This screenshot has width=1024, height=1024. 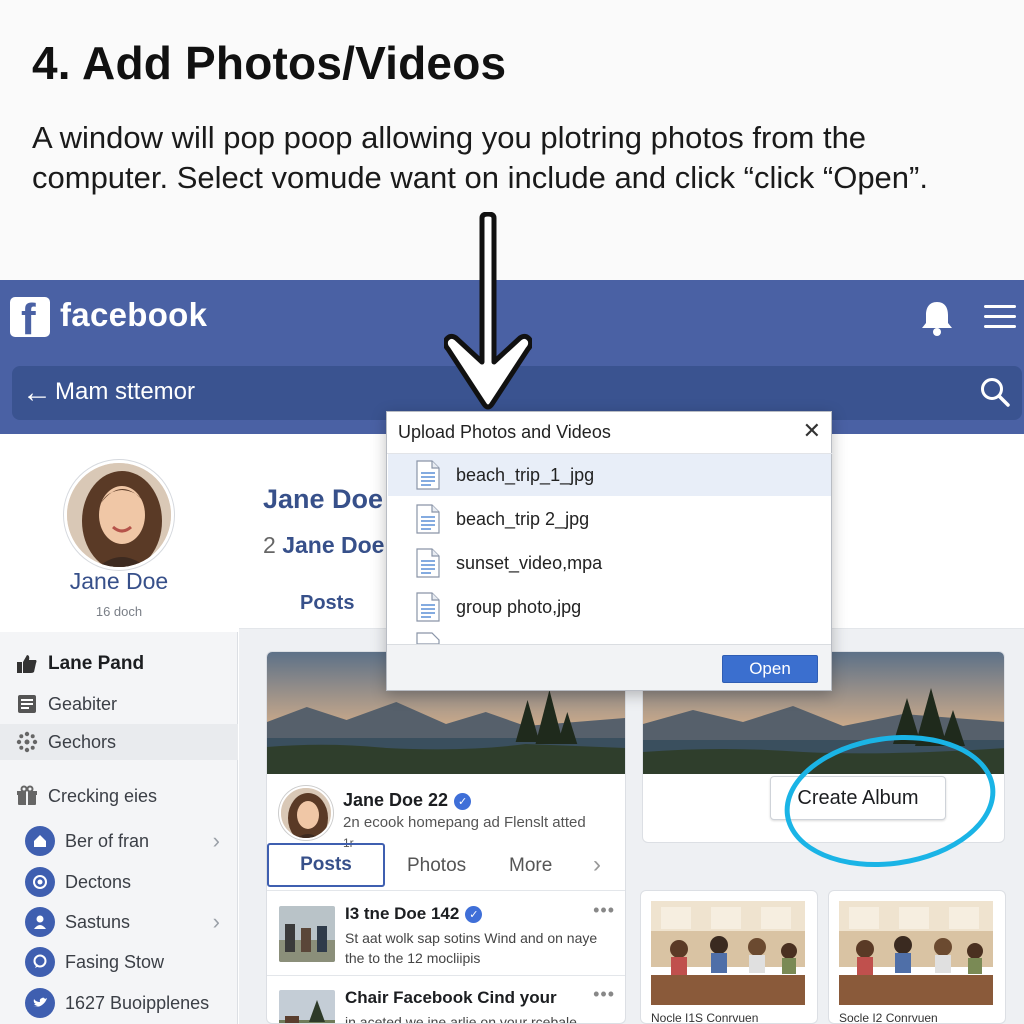 I want to click on open-button: Open, so click(x=770, y=669).